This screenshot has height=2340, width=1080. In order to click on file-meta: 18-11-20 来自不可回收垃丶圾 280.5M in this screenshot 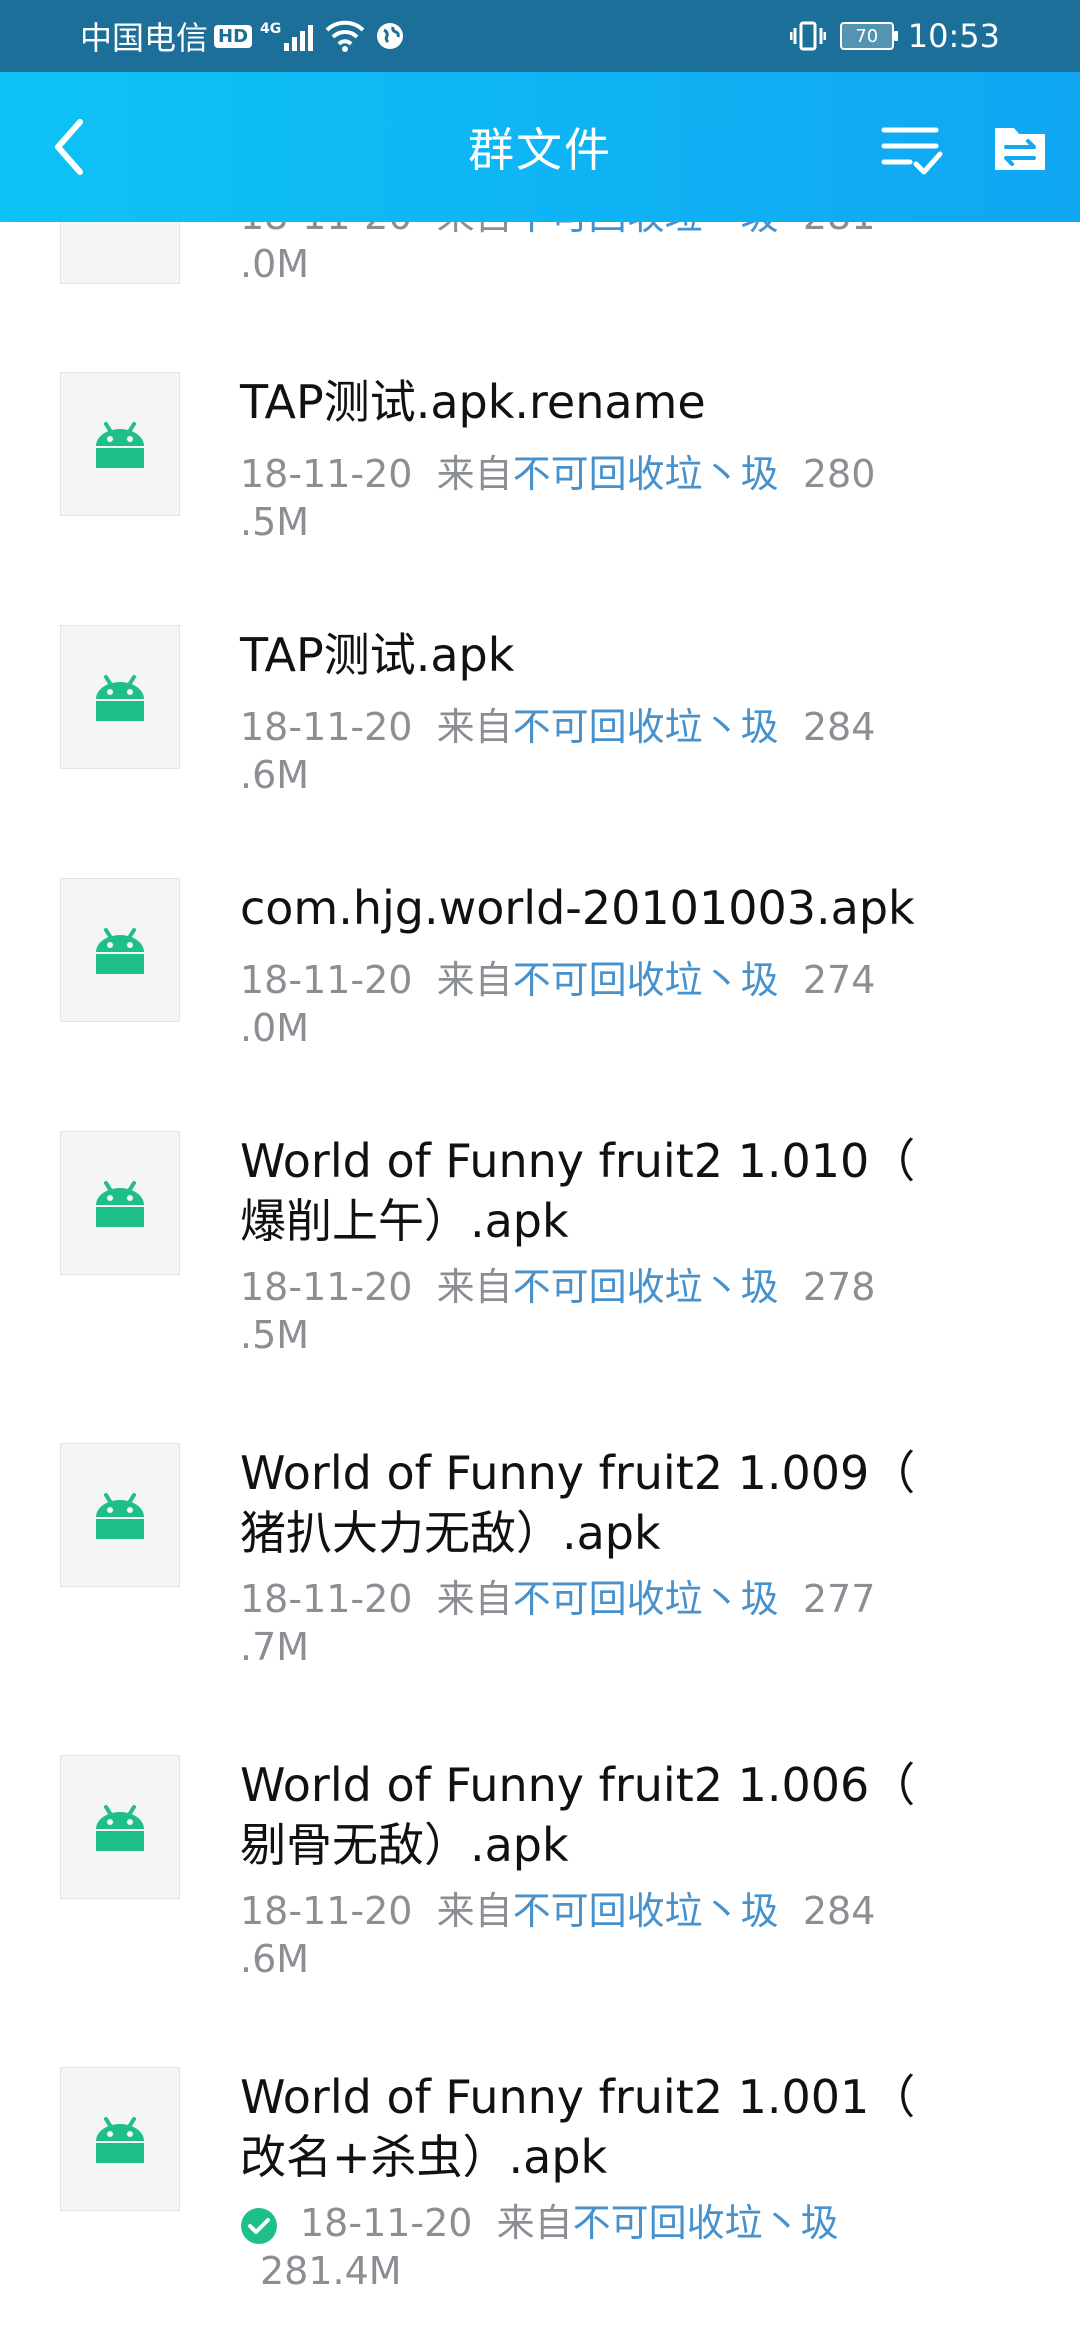, I will do `click(558, 498)`.